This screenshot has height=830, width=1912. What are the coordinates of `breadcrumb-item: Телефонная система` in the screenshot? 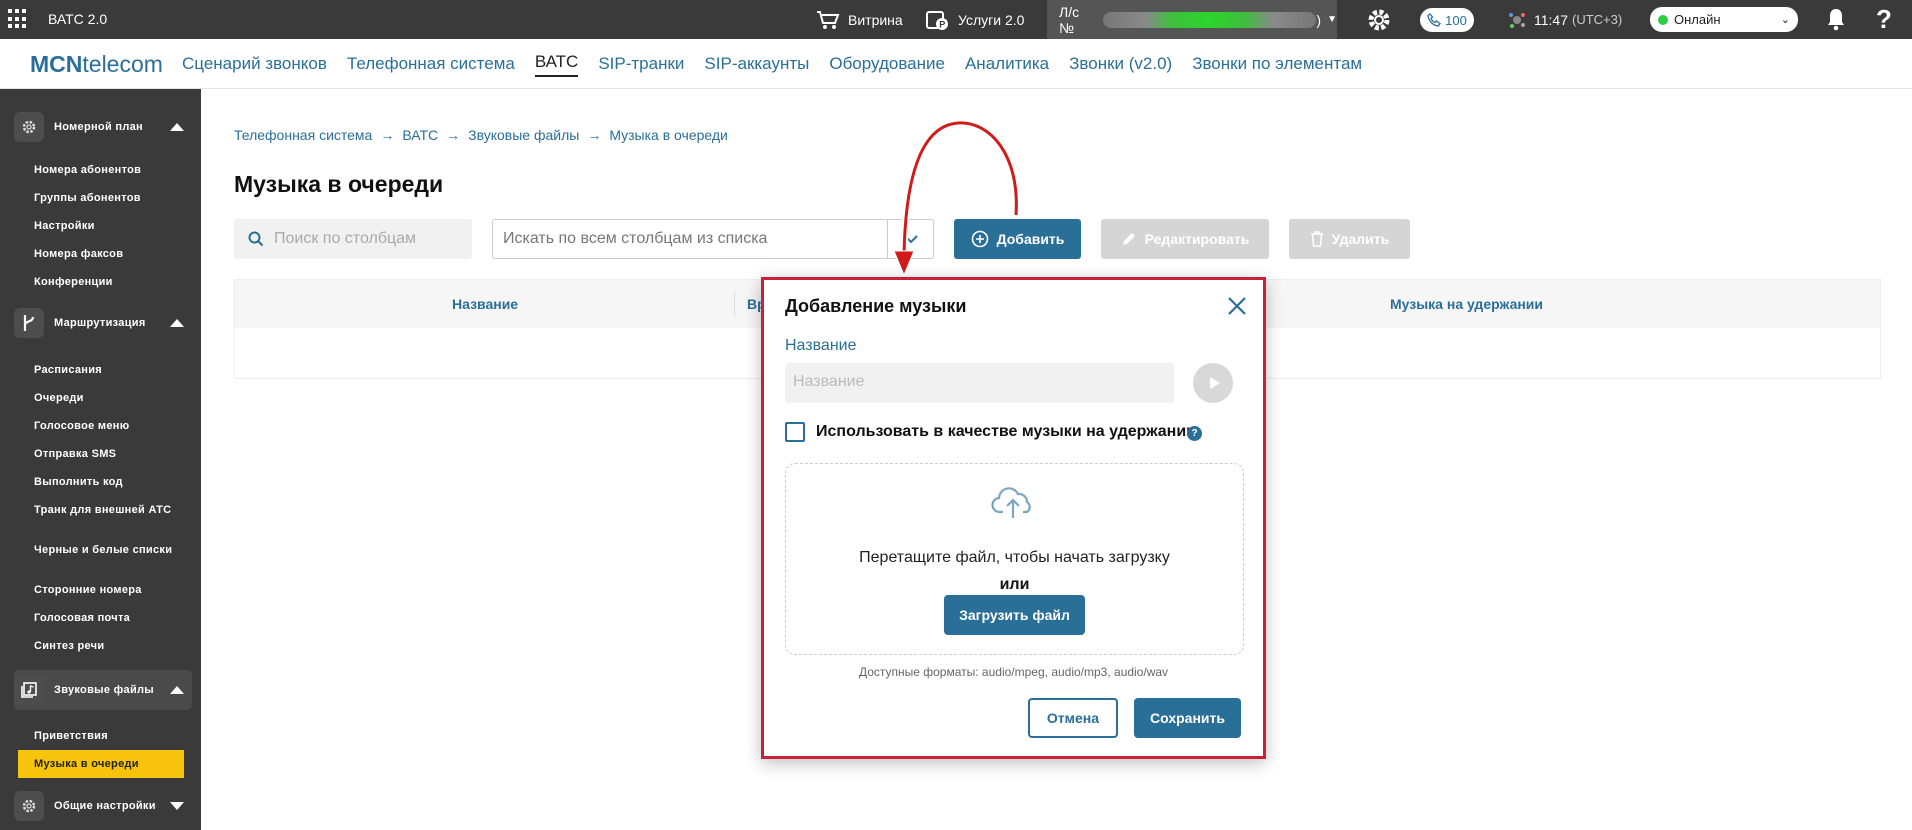 It's located at (303, 135).